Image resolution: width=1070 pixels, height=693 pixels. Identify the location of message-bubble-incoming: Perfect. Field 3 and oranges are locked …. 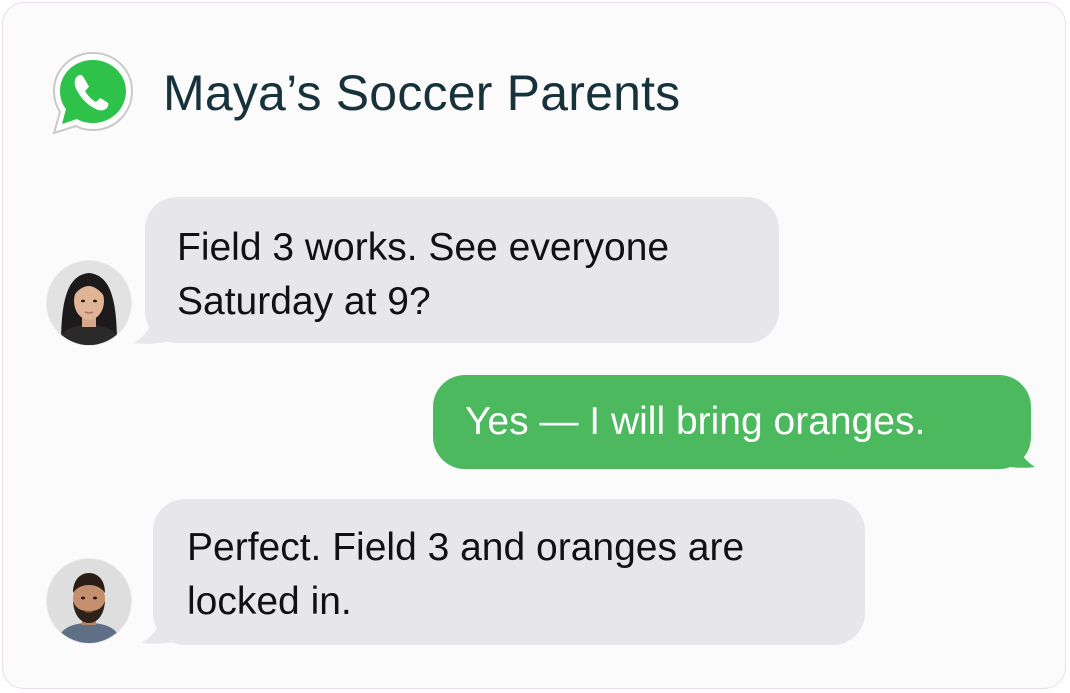
(509, 572).